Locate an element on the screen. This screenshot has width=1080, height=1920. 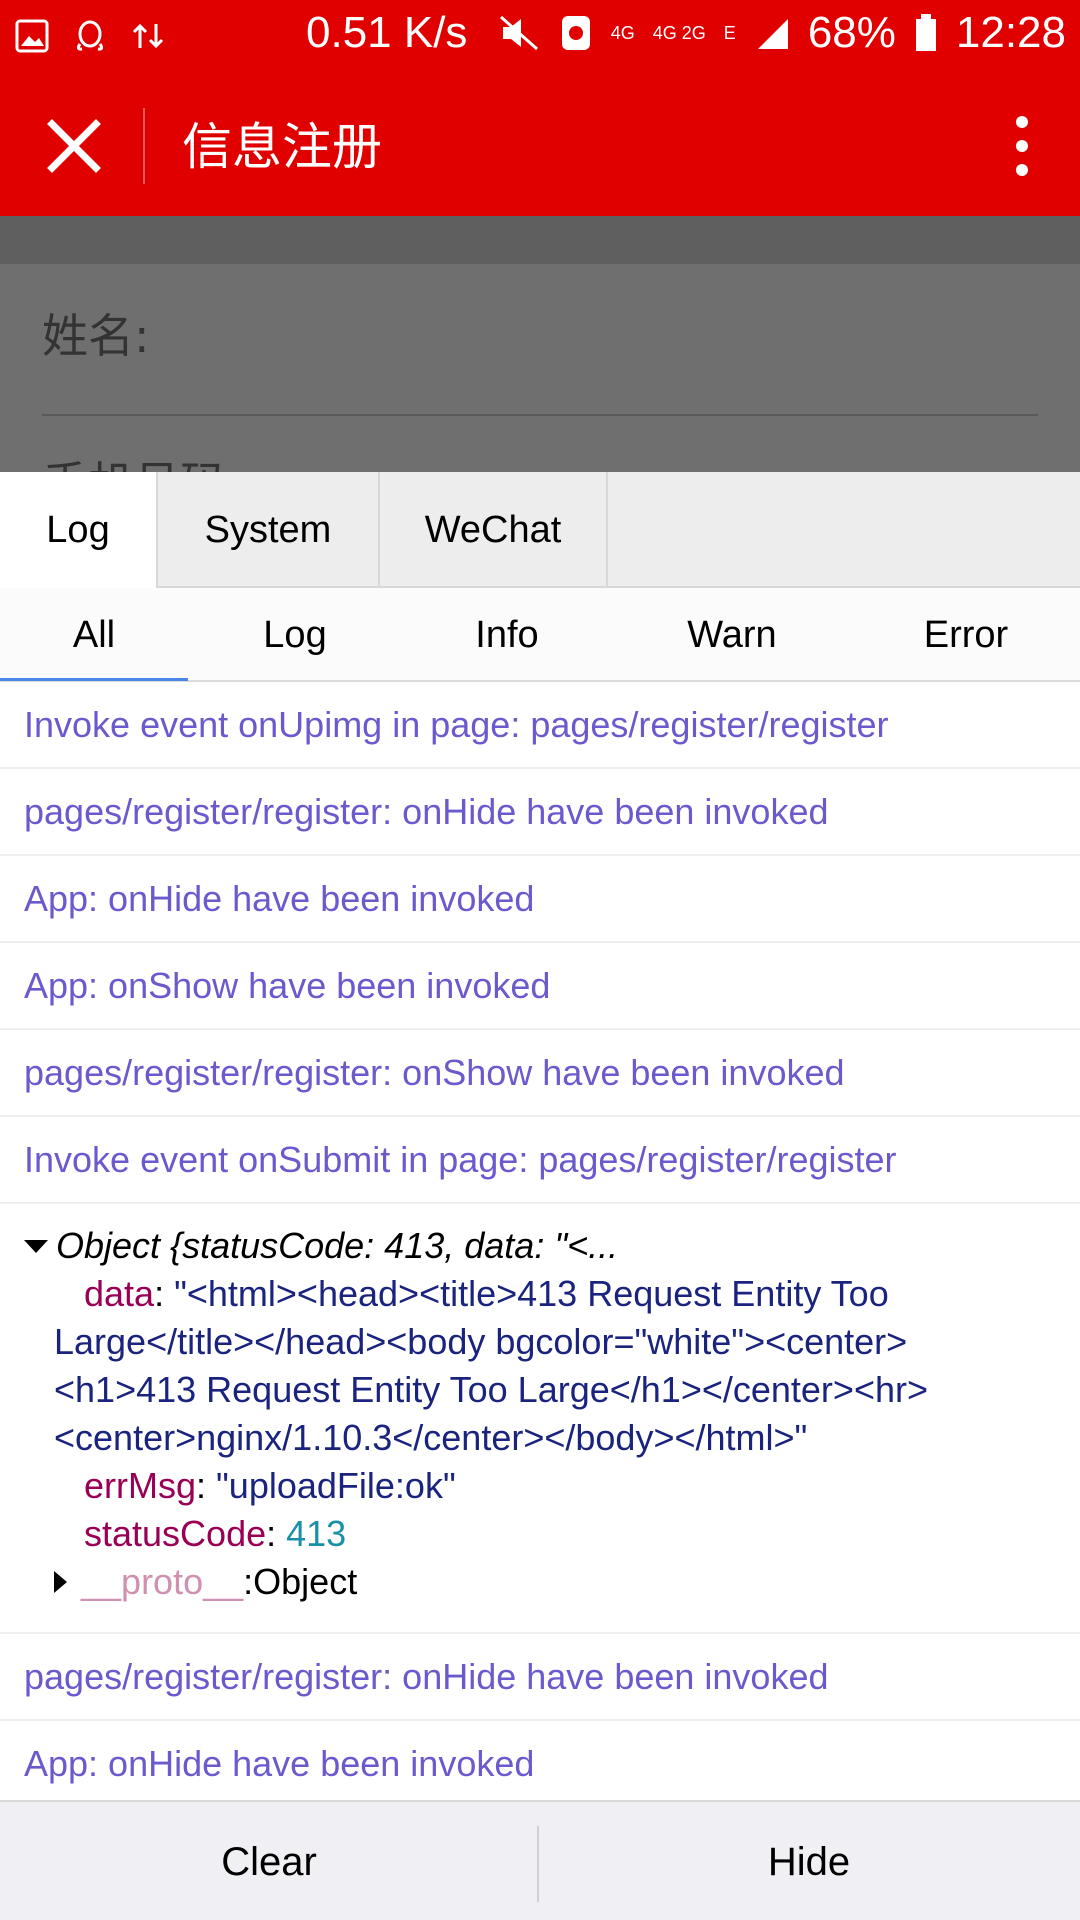
property-errmsg: errMsg: "uploadFile:ok" is located at coordinates (270, 1485).